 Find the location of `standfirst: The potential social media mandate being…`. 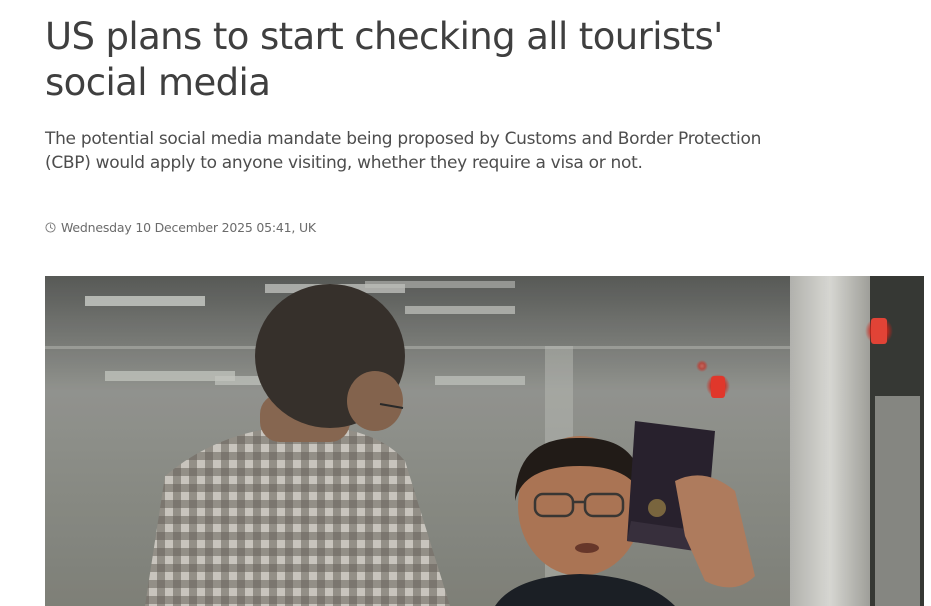

standfirst: The potential social media mandate being… is located at coordinates (403, 151).